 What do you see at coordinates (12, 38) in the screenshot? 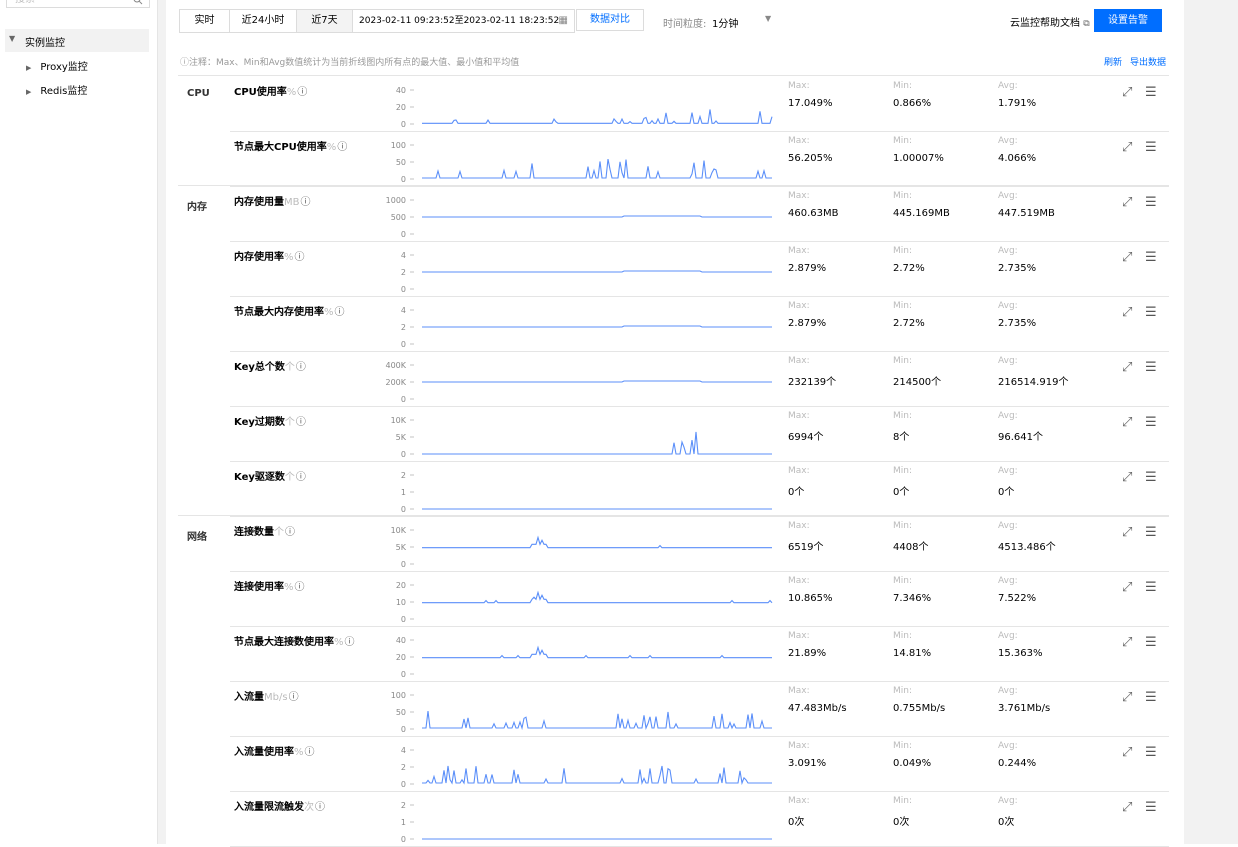
I see `caret-down-icon: ▼` at bounding box center [12, 38].